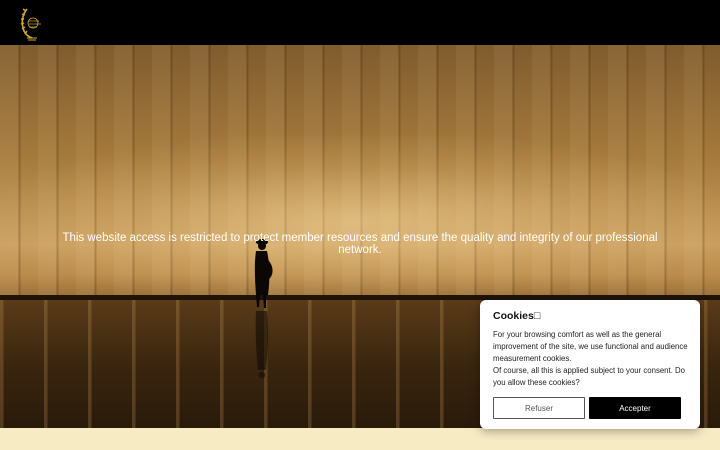  I want to click on laurel-wreath-logo-icon, so click(31, 23).